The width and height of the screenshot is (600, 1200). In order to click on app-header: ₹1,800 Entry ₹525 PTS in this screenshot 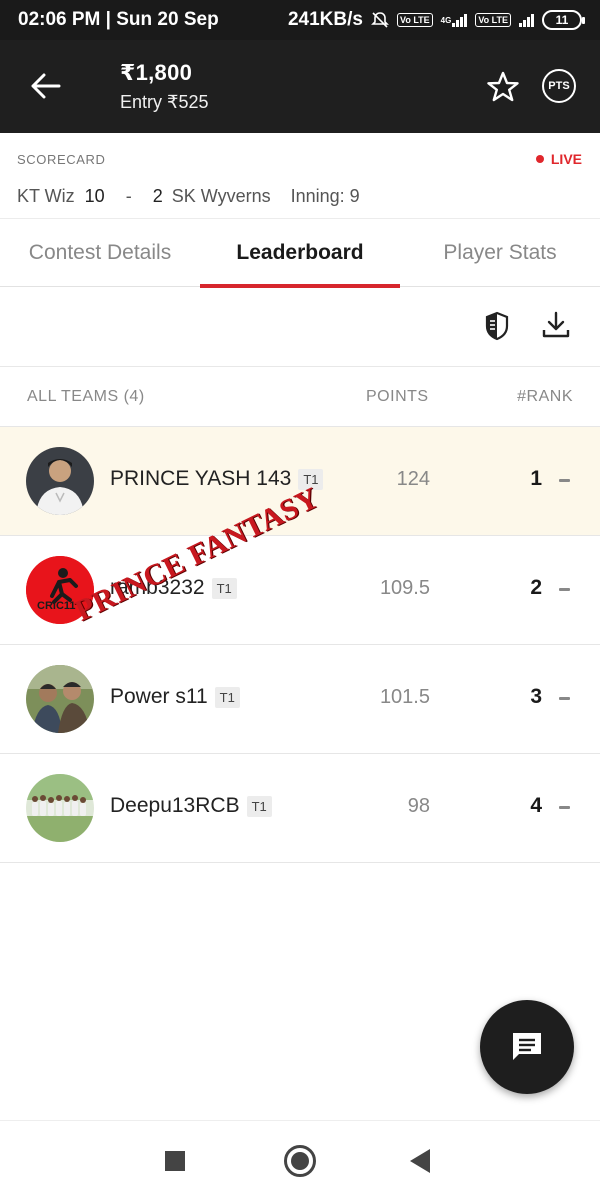, I will do `click(300, 86)`.